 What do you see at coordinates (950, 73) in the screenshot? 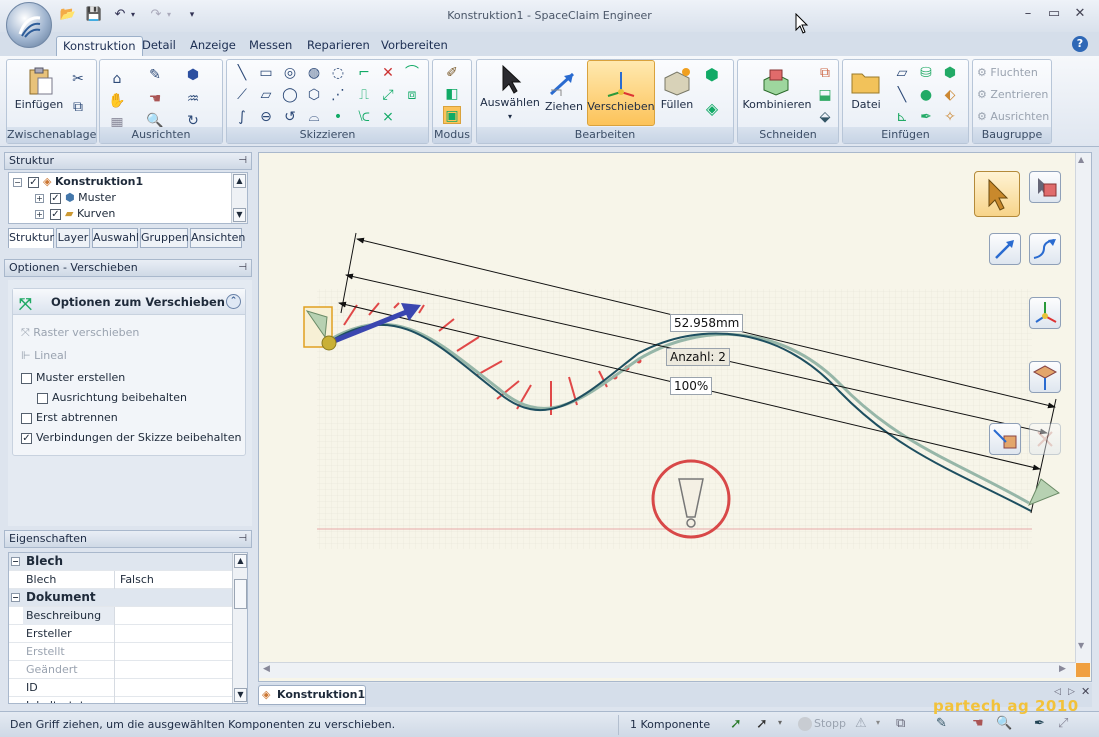
I see `component-icon: ⬢` at bounding box center [950, 73].